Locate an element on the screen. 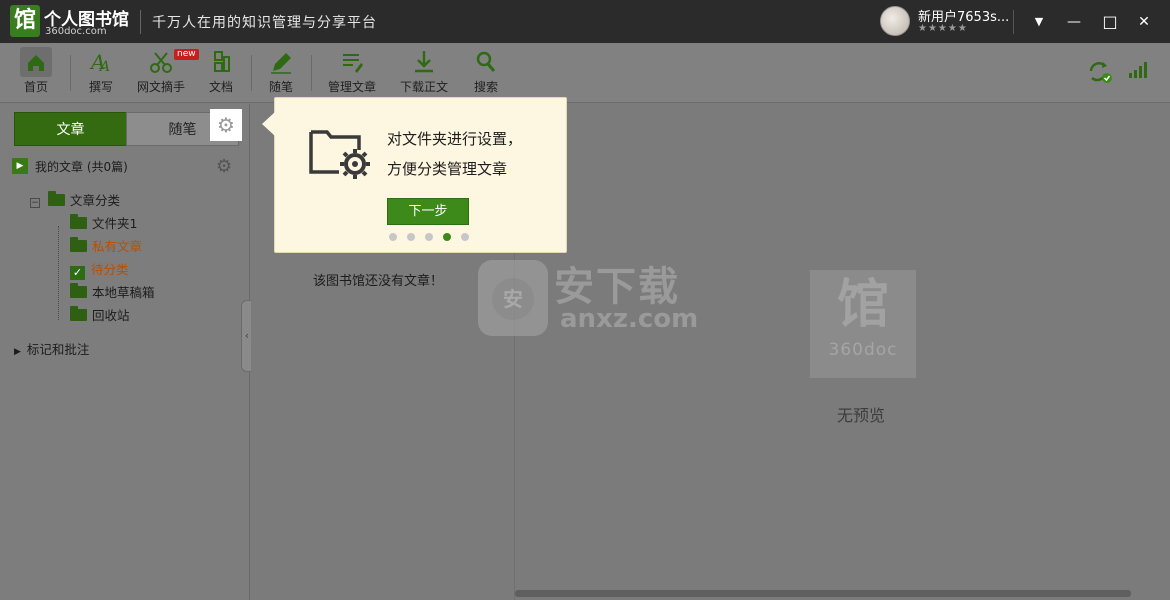 This screenshot has width=1170, height=600. tree-item-recycle: 回收站 is located at coordinates (100, 315).